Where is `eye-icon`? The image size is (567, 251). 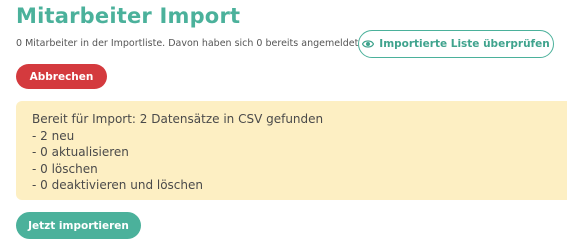 eye-icon is located at coordinates (368, 44).